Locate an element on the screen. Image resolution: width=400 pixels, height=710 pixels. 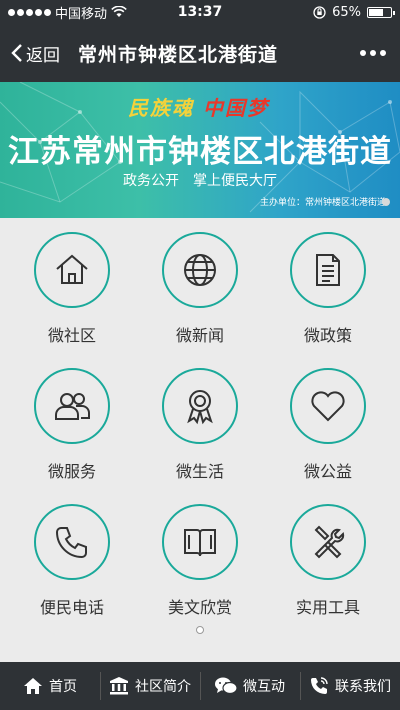
tab-intro: 社区简介 is located at coordinates (150, 686).